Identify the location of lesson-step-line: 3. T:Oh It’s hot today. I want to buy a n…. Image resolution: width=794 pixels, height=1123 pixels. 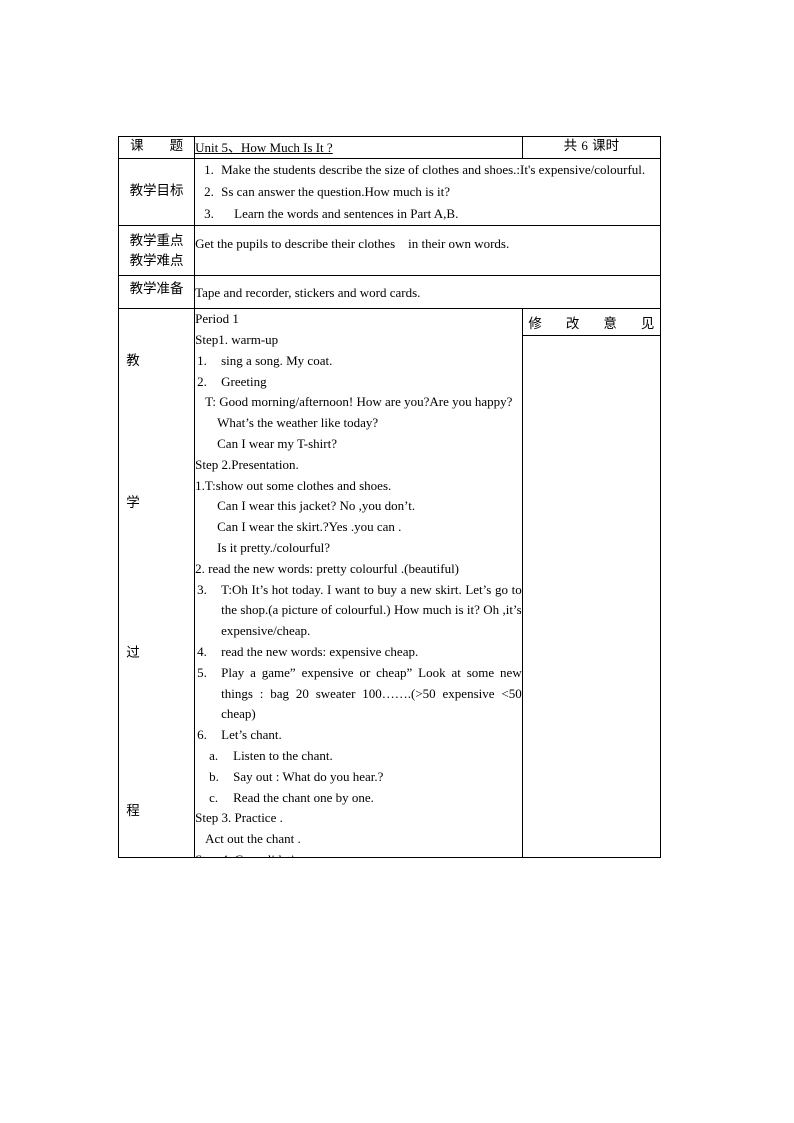
(359, 611).